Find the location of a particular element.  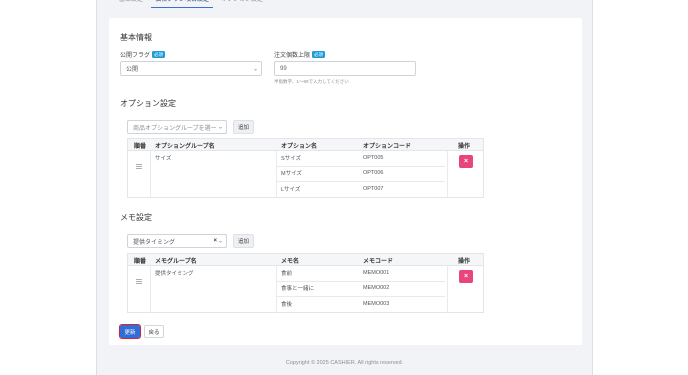

tab-option: オプション設定 is located at coordinates (242, 4).